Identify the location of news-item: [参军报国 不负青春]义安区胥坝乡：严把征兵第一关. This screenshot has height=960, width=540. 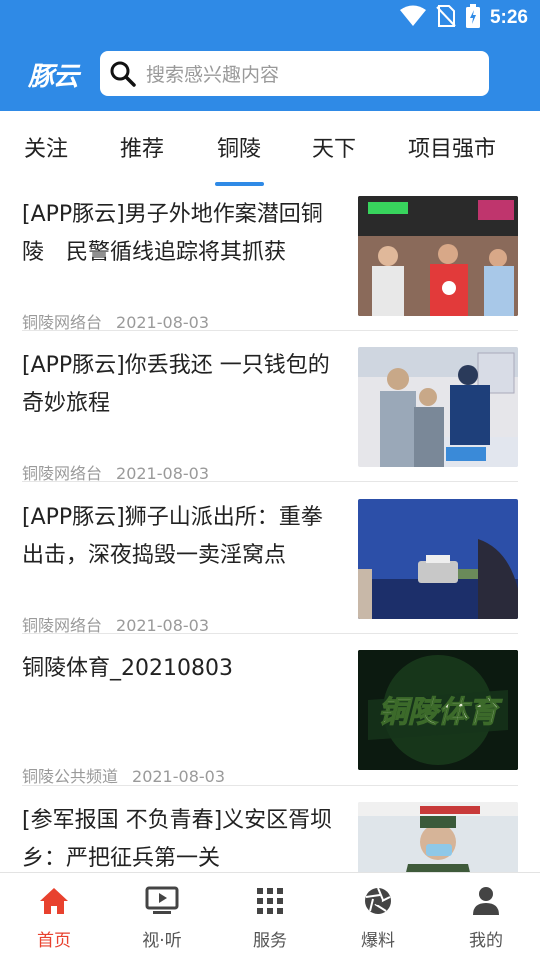
(270, 837).